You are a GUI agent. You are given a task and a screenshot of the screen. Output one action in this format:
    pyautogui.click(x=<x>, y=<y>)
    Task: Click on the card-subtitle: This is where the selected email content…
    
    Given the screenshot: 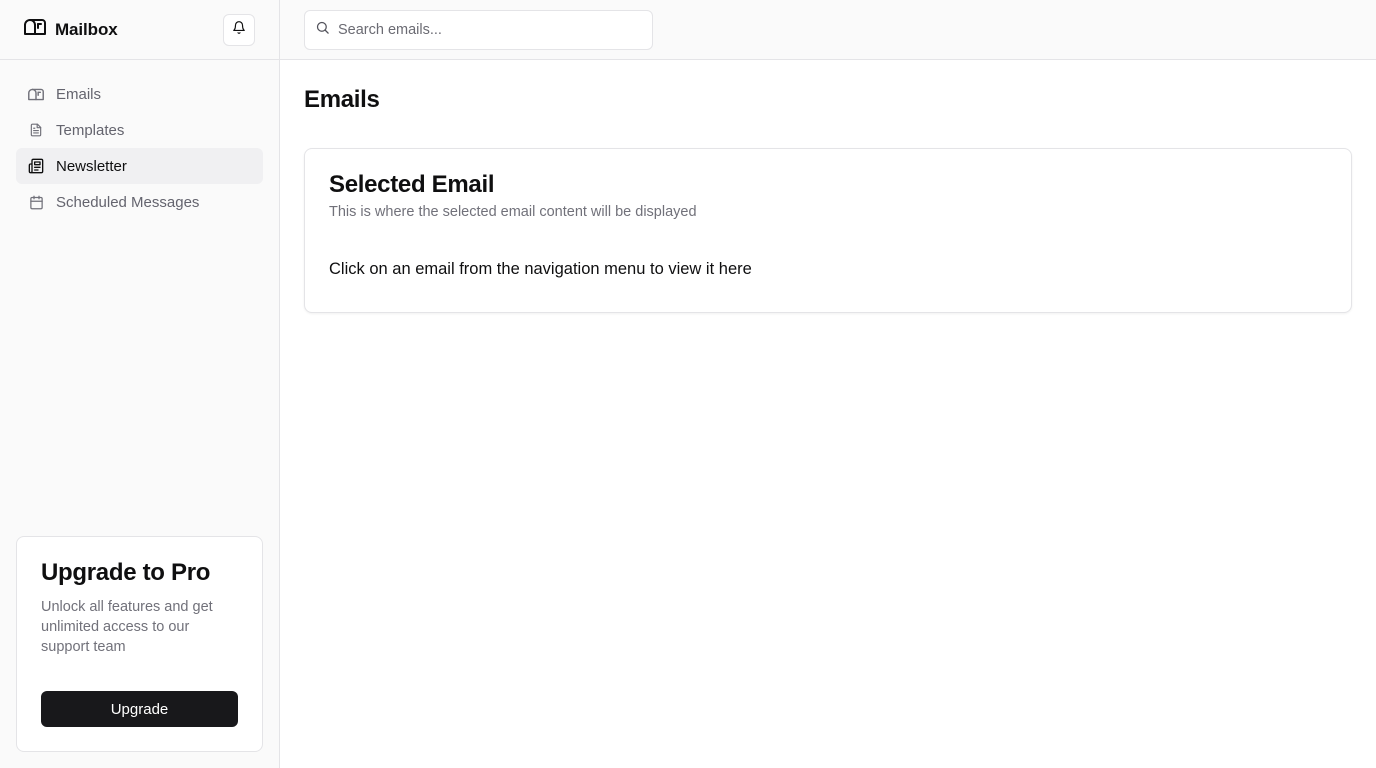 What is the action you would take?
    pyautogui.click(x=513, y=212)
    